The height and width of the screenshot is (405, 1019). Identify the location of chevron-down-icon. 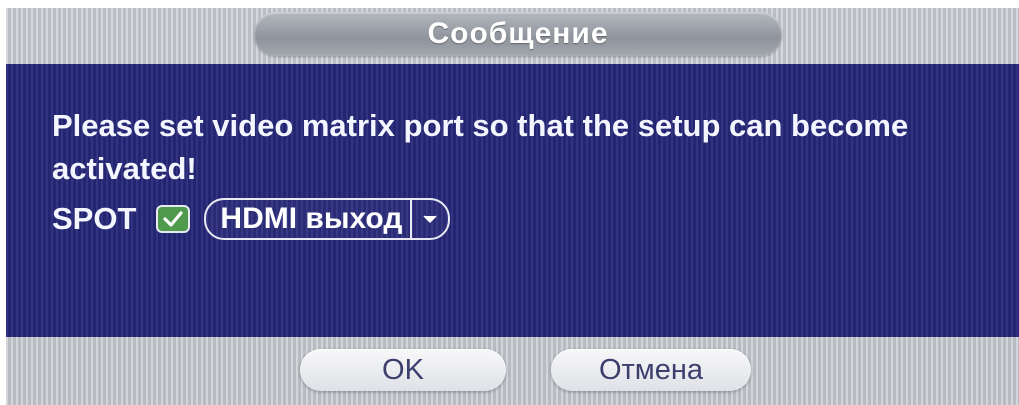
(430, 219).